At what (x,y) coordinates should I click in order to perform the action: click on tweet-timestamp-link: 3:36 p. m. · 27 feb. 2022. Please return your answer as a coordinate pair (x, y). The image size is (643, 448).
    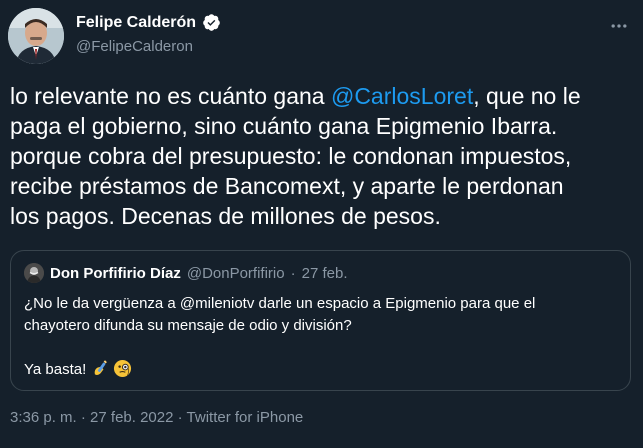
    Looking at the image, I should click on (91, 417).